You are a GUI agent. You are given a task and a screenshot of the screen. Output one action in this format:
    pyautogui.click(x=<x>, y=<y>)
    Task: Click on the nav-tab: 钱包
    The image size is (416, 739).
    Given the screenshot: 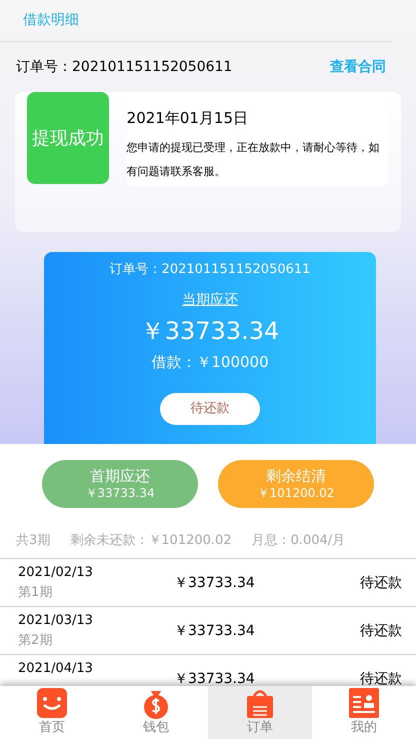 What is the action you would take?
    pyautogui.click(x=156, y=712)
    